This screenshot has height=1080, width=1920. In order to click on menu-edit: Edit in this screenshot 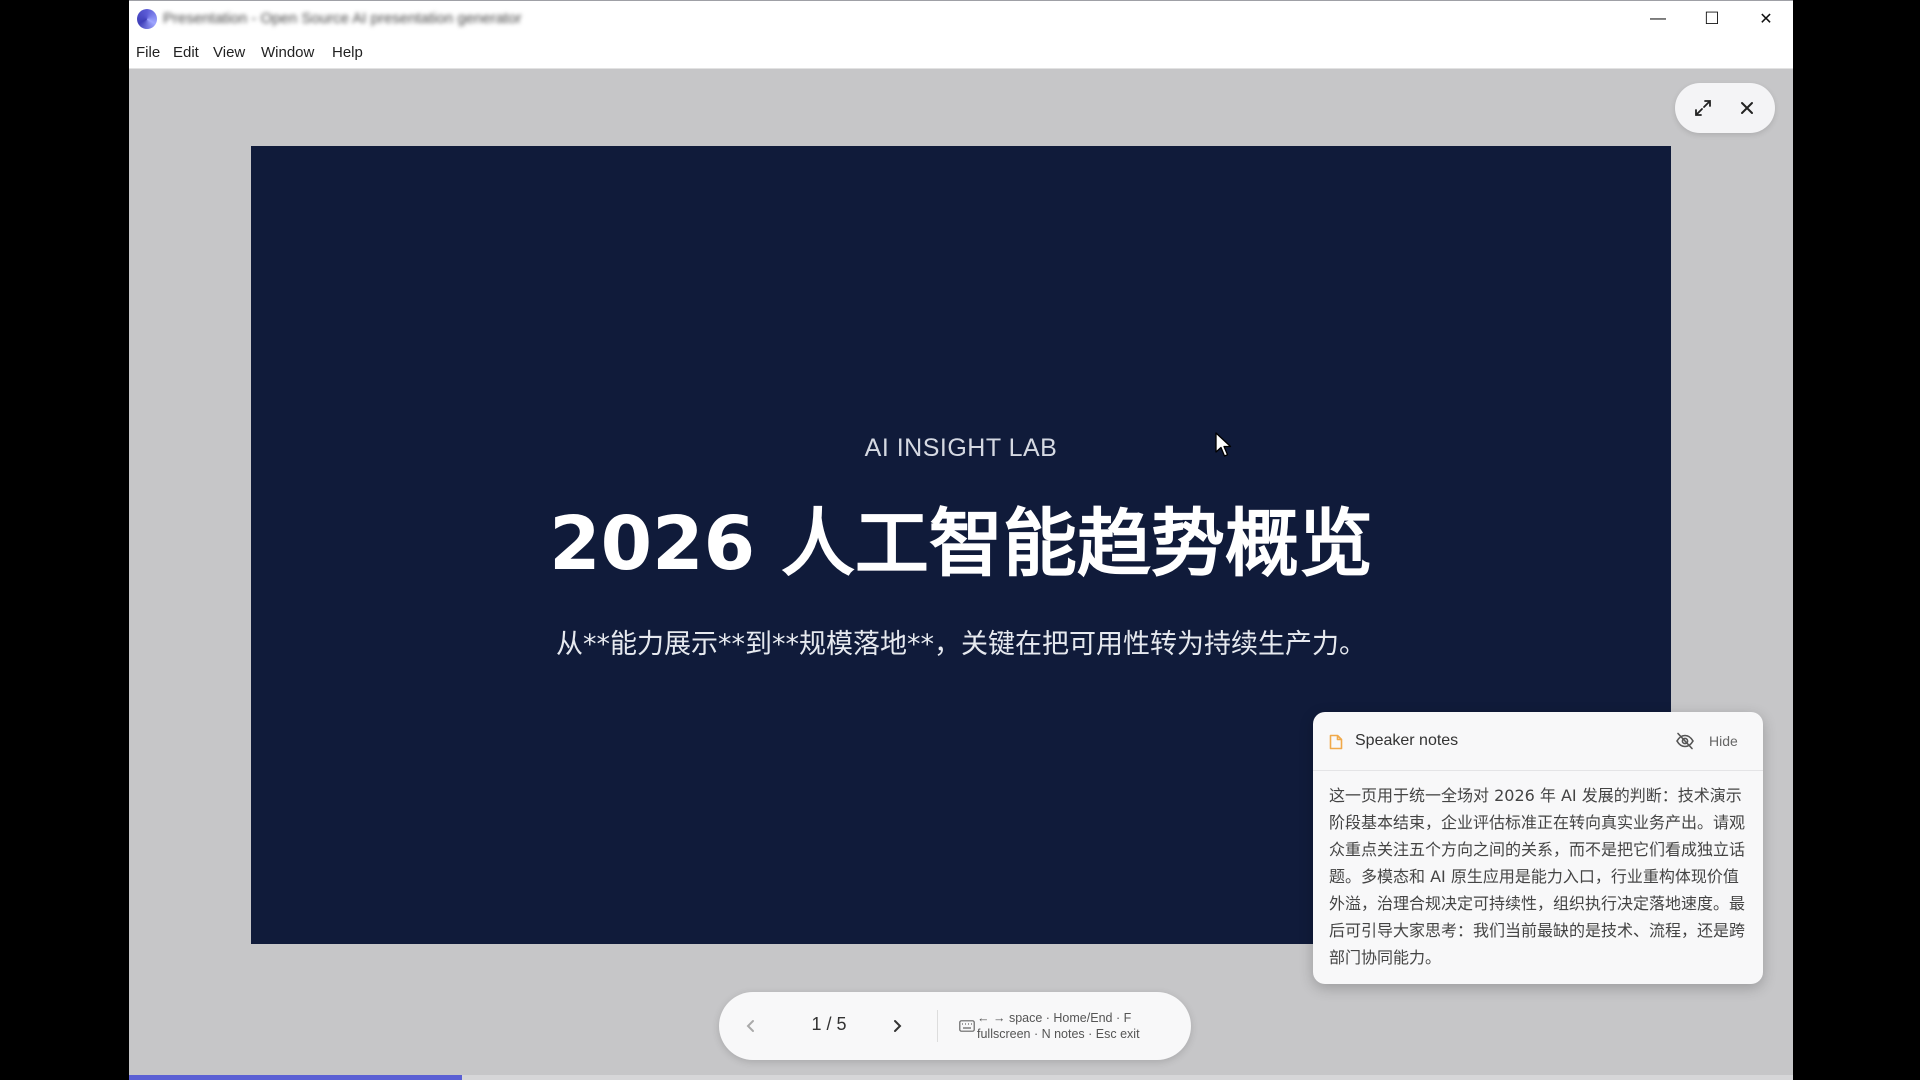, I will do `click(186, 52)`.